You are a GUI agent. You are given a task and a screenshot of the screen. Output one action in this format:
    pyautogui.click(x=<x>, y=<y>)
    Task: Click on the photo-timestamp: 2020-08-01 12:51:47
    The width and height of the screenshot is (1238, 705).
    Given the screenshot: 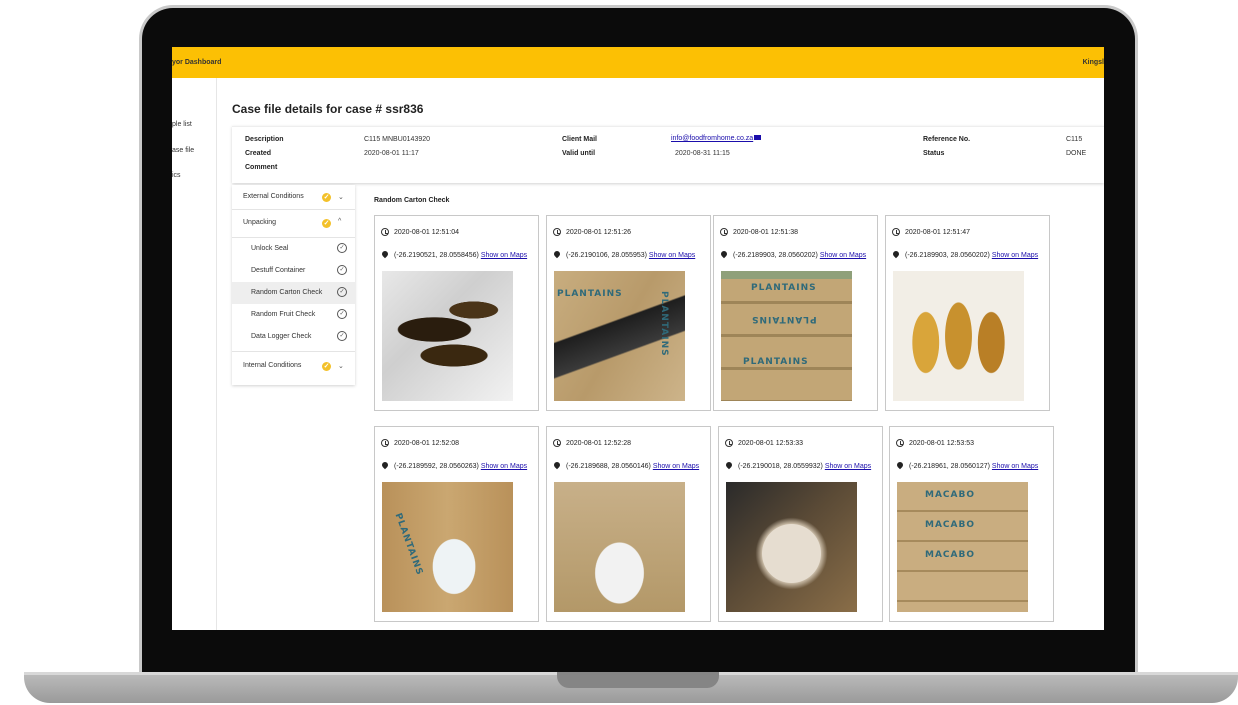 What is the action you would take?
    pyautogui.click(x=937, y=232)
    